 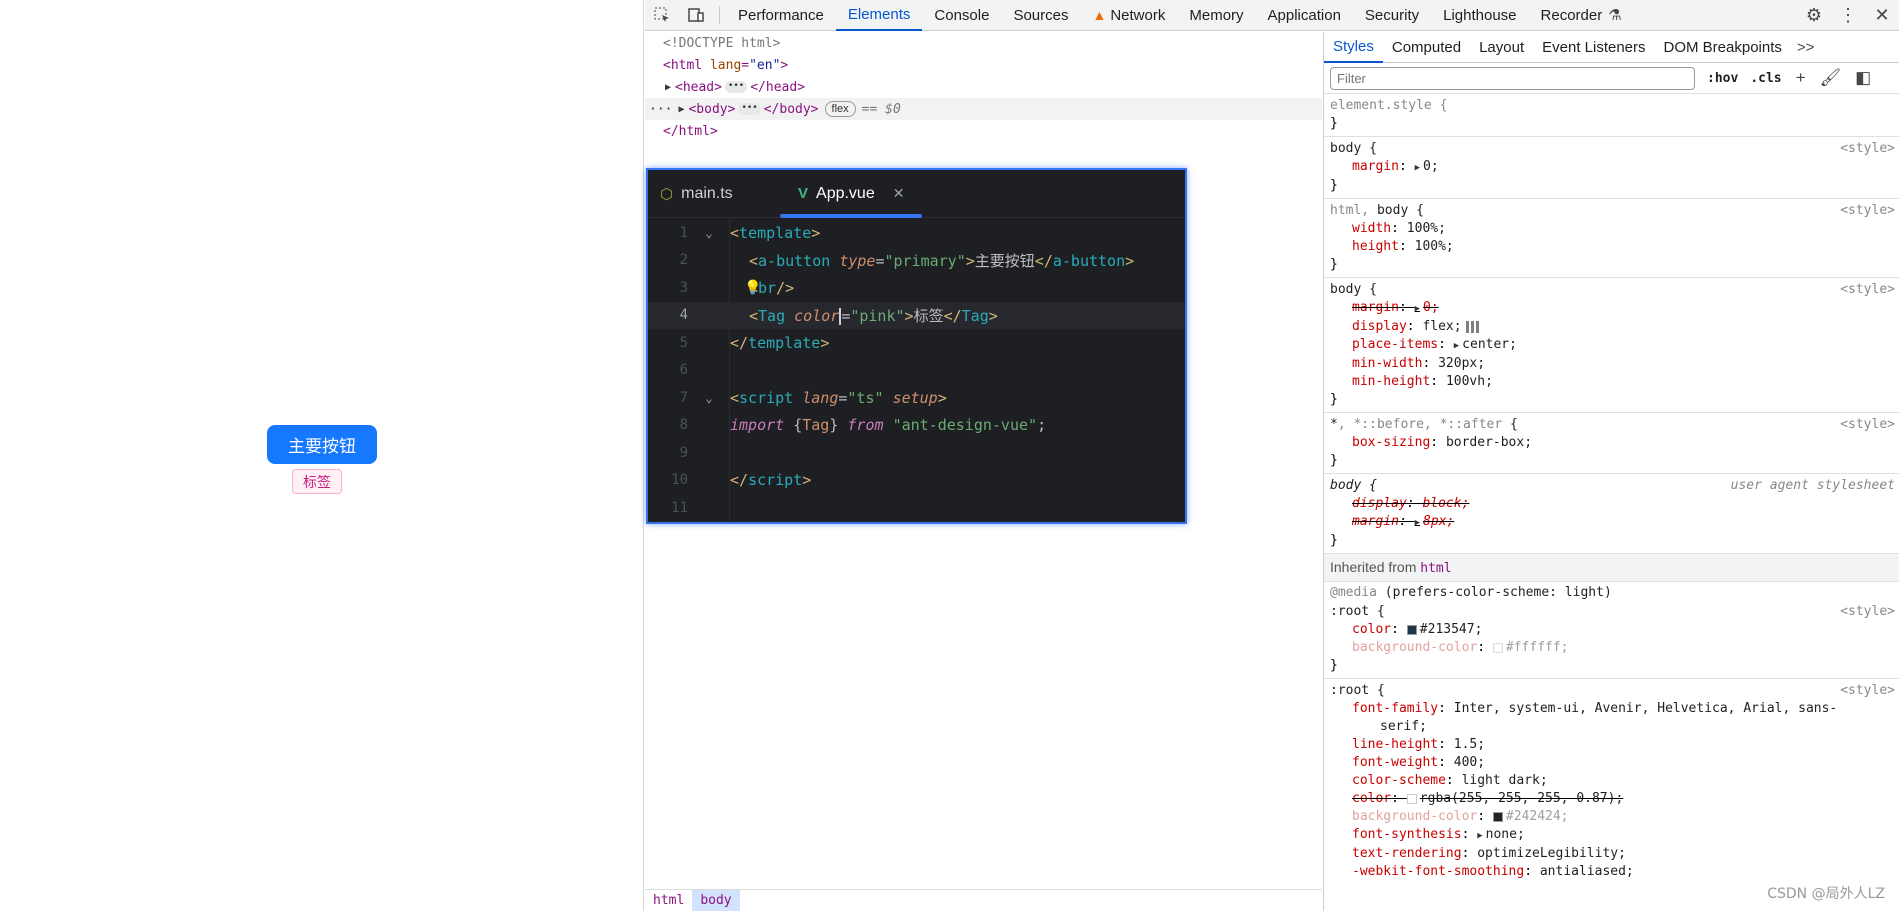 I want to click on style-declaration-inactive: background-color: #ffffff;, so click(x=1611, y=648).